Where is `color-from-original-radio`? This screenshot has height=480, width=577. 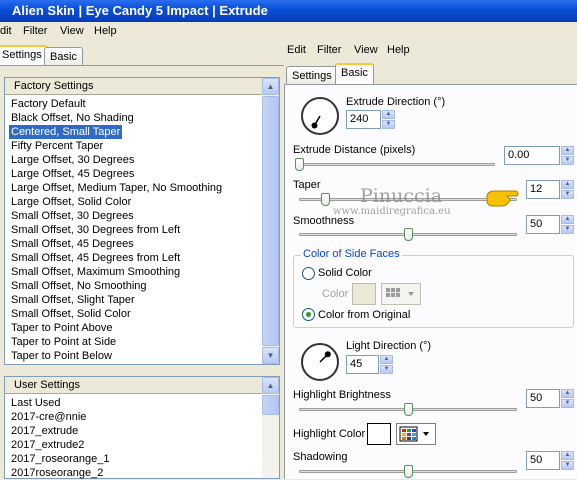
color-from-original-radio is located at coordinates (308, 314).